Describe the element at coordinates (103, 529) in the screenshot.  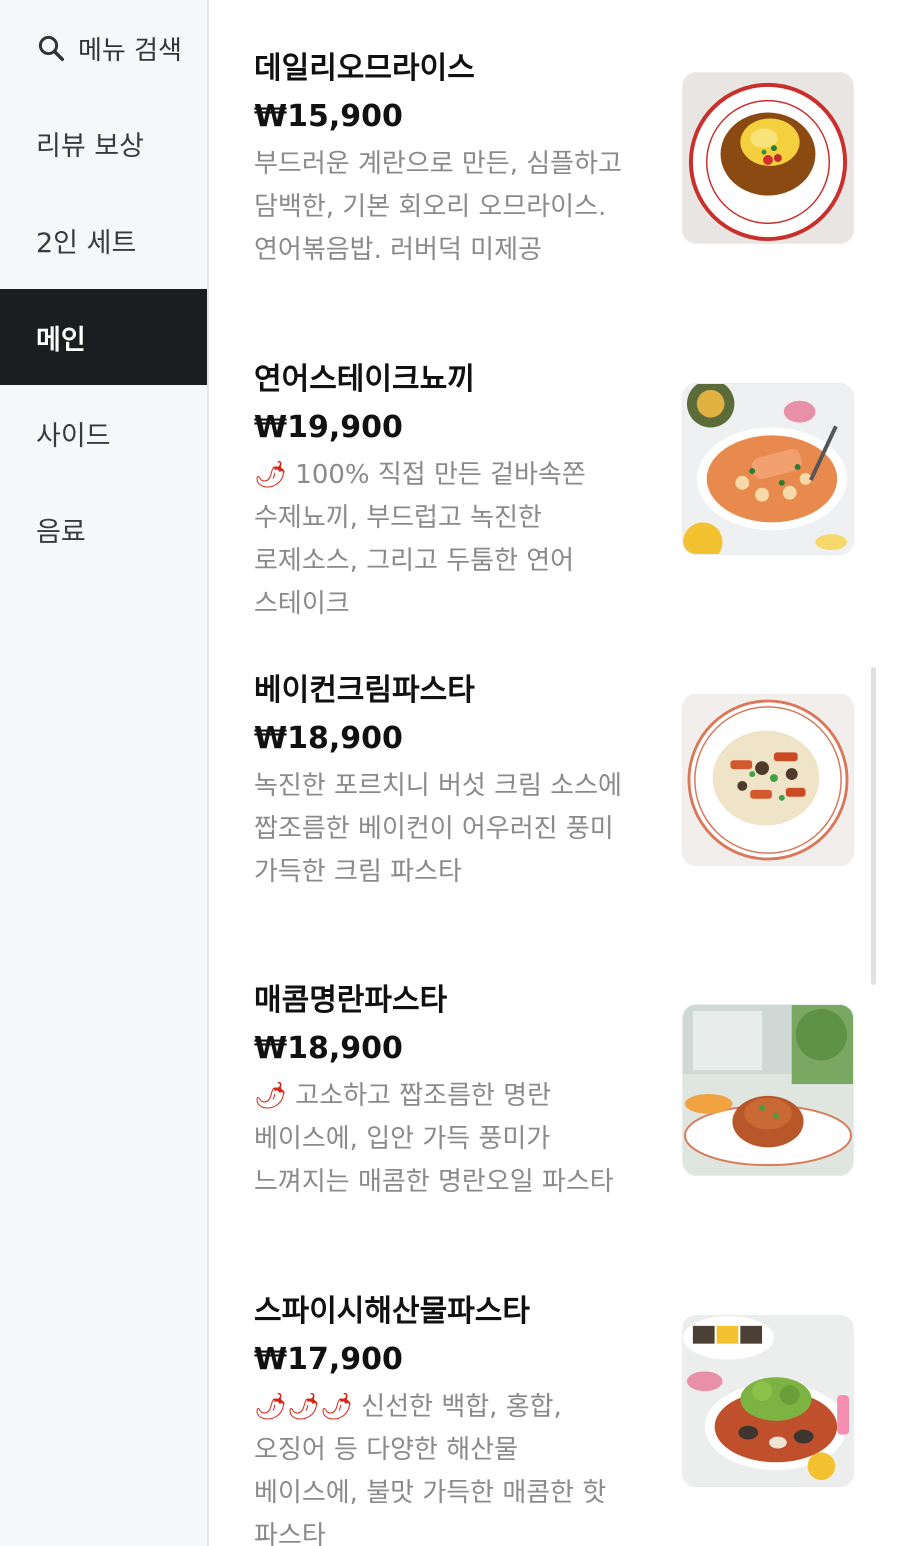
I see `category-drinks: 음료` at that location.